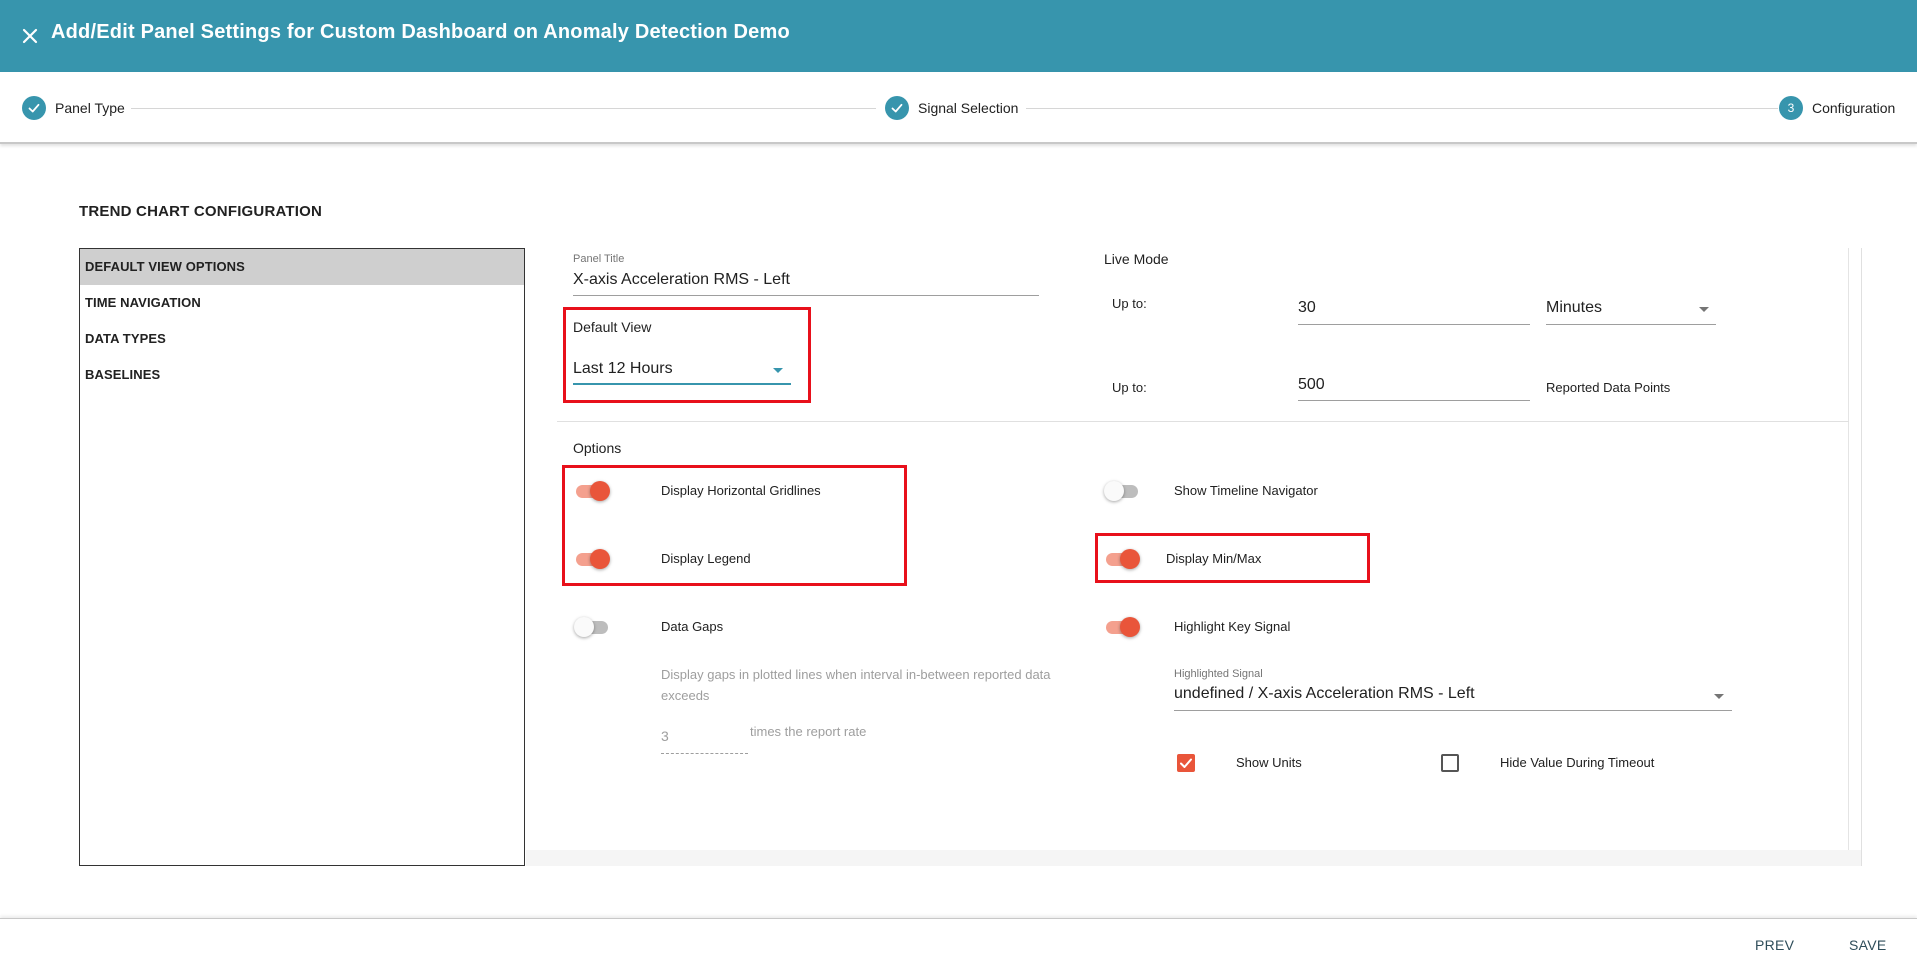  Describe the element at coordinates (806, 295) in the screenshot. I see `panel-title-underline` at that location.